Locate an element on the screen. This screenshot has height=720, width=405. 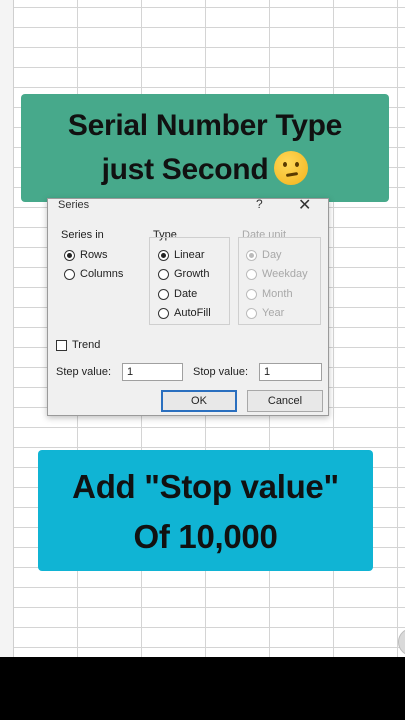
radio-columns: Columns is located at coordinates (93, 274).